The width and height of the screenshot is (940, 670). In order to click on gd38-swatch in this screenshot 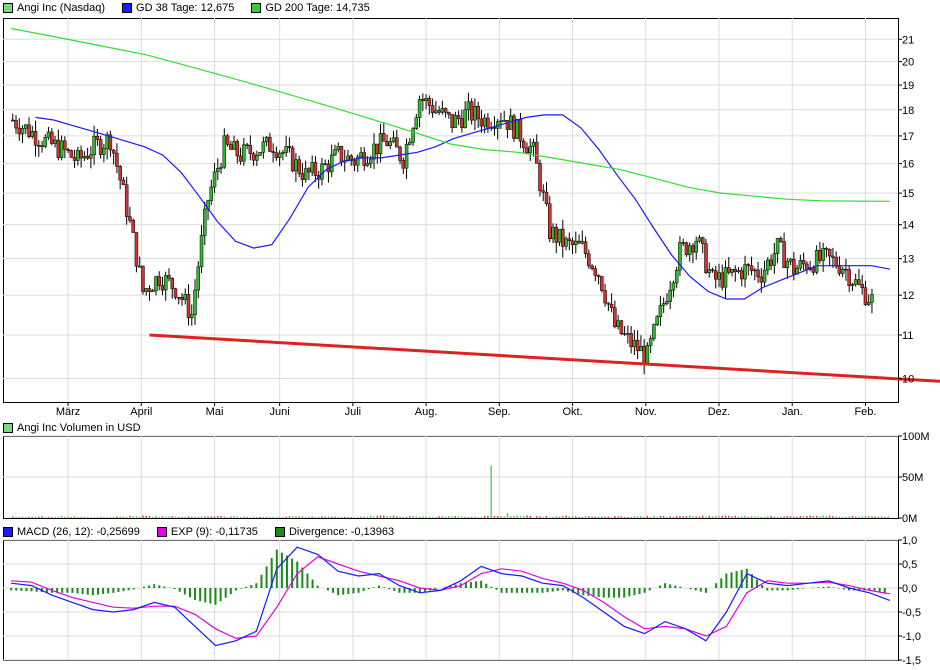, I will do `click(127, 8)`.